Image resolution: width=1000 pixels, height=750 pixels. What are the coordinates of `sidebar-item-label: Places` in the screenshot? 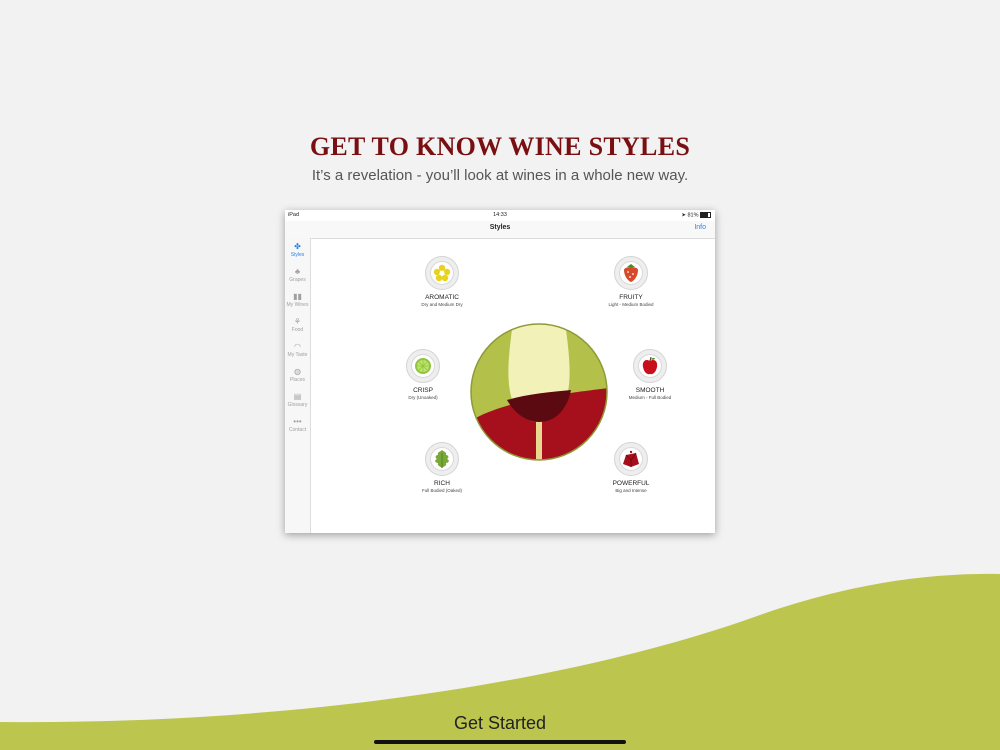 It's located at (297, 380).